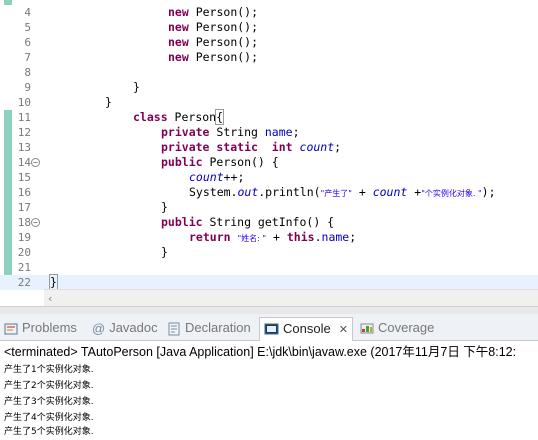 Image resolution: width=538 pixels, height=440 pixels. What do you see at coordinates (185, 132) in the screenshot?
I see `keyword: private` at bounding box center [185, 132].